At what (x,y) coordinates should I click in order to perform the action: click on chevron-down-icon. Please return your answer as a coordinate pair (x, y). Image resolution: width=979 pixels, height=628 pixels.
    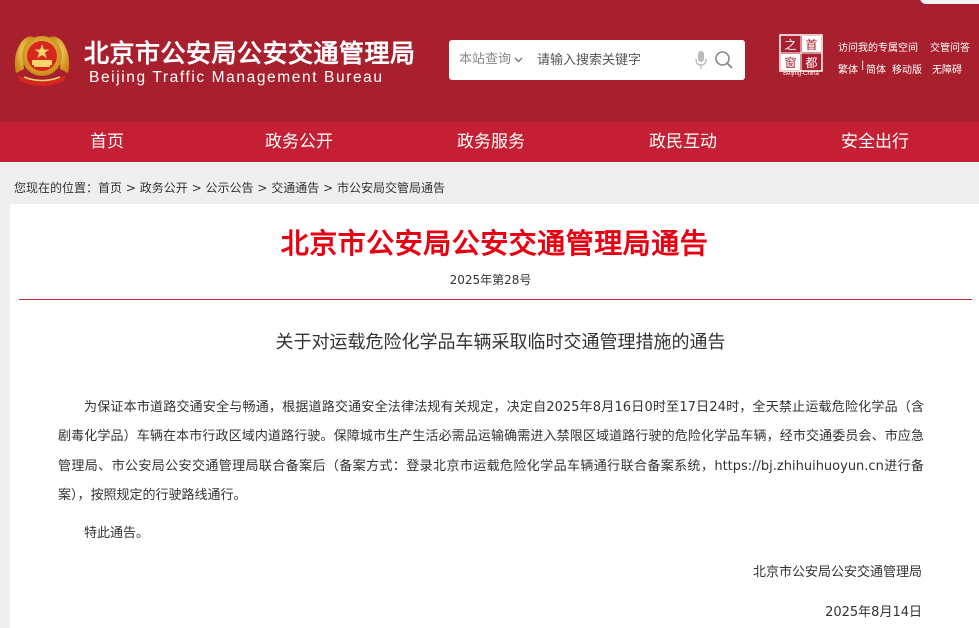
    Looking at the image, I should click on (518, 59).